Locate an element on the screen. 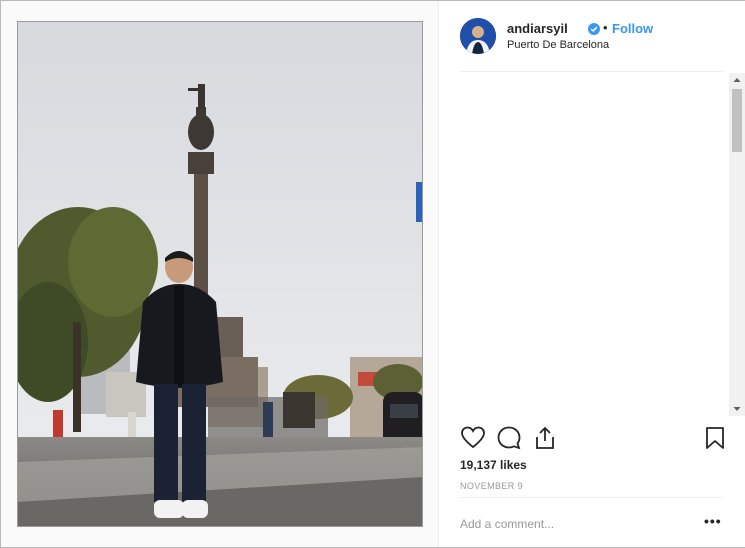 Image resolution: width=745 pixels, height=548 pixels. post-date: NOVEMBER 9 is located at coordinates (492, 486).